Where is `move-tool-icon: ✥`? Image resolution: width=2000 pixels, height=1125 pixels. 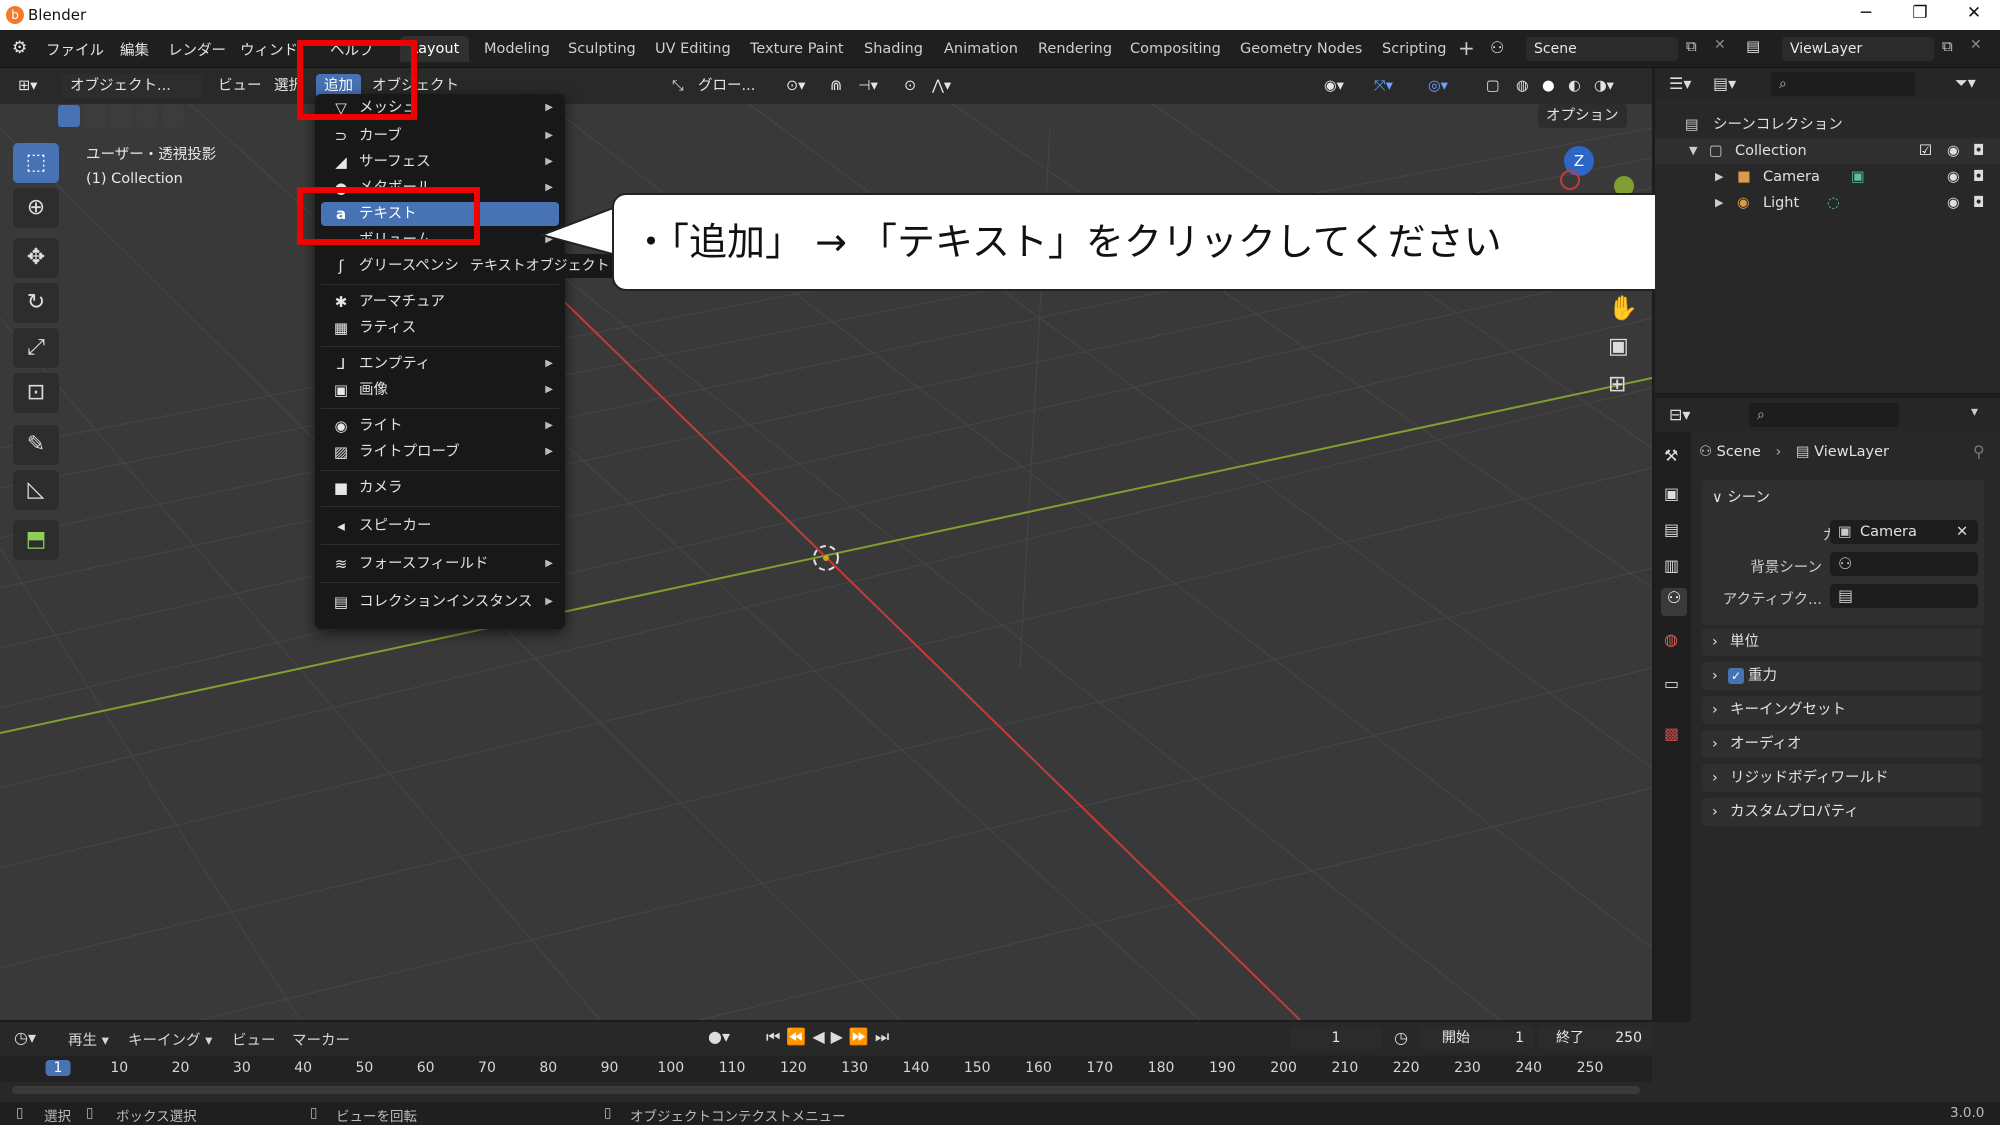 move-tool-icon: ✥ is located at coordinates (36, 258).